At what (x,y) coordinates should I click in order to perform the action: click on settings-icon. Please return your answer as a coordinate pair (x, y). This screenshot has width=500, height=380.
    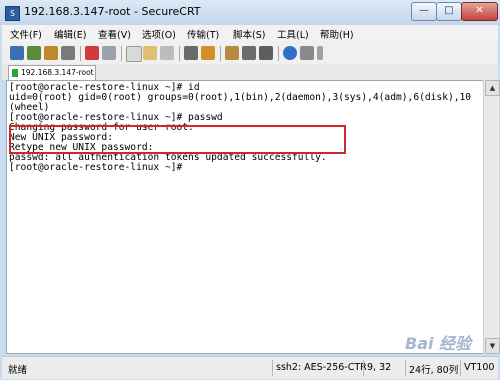
    Looking at the image, I should click on (249, 53).